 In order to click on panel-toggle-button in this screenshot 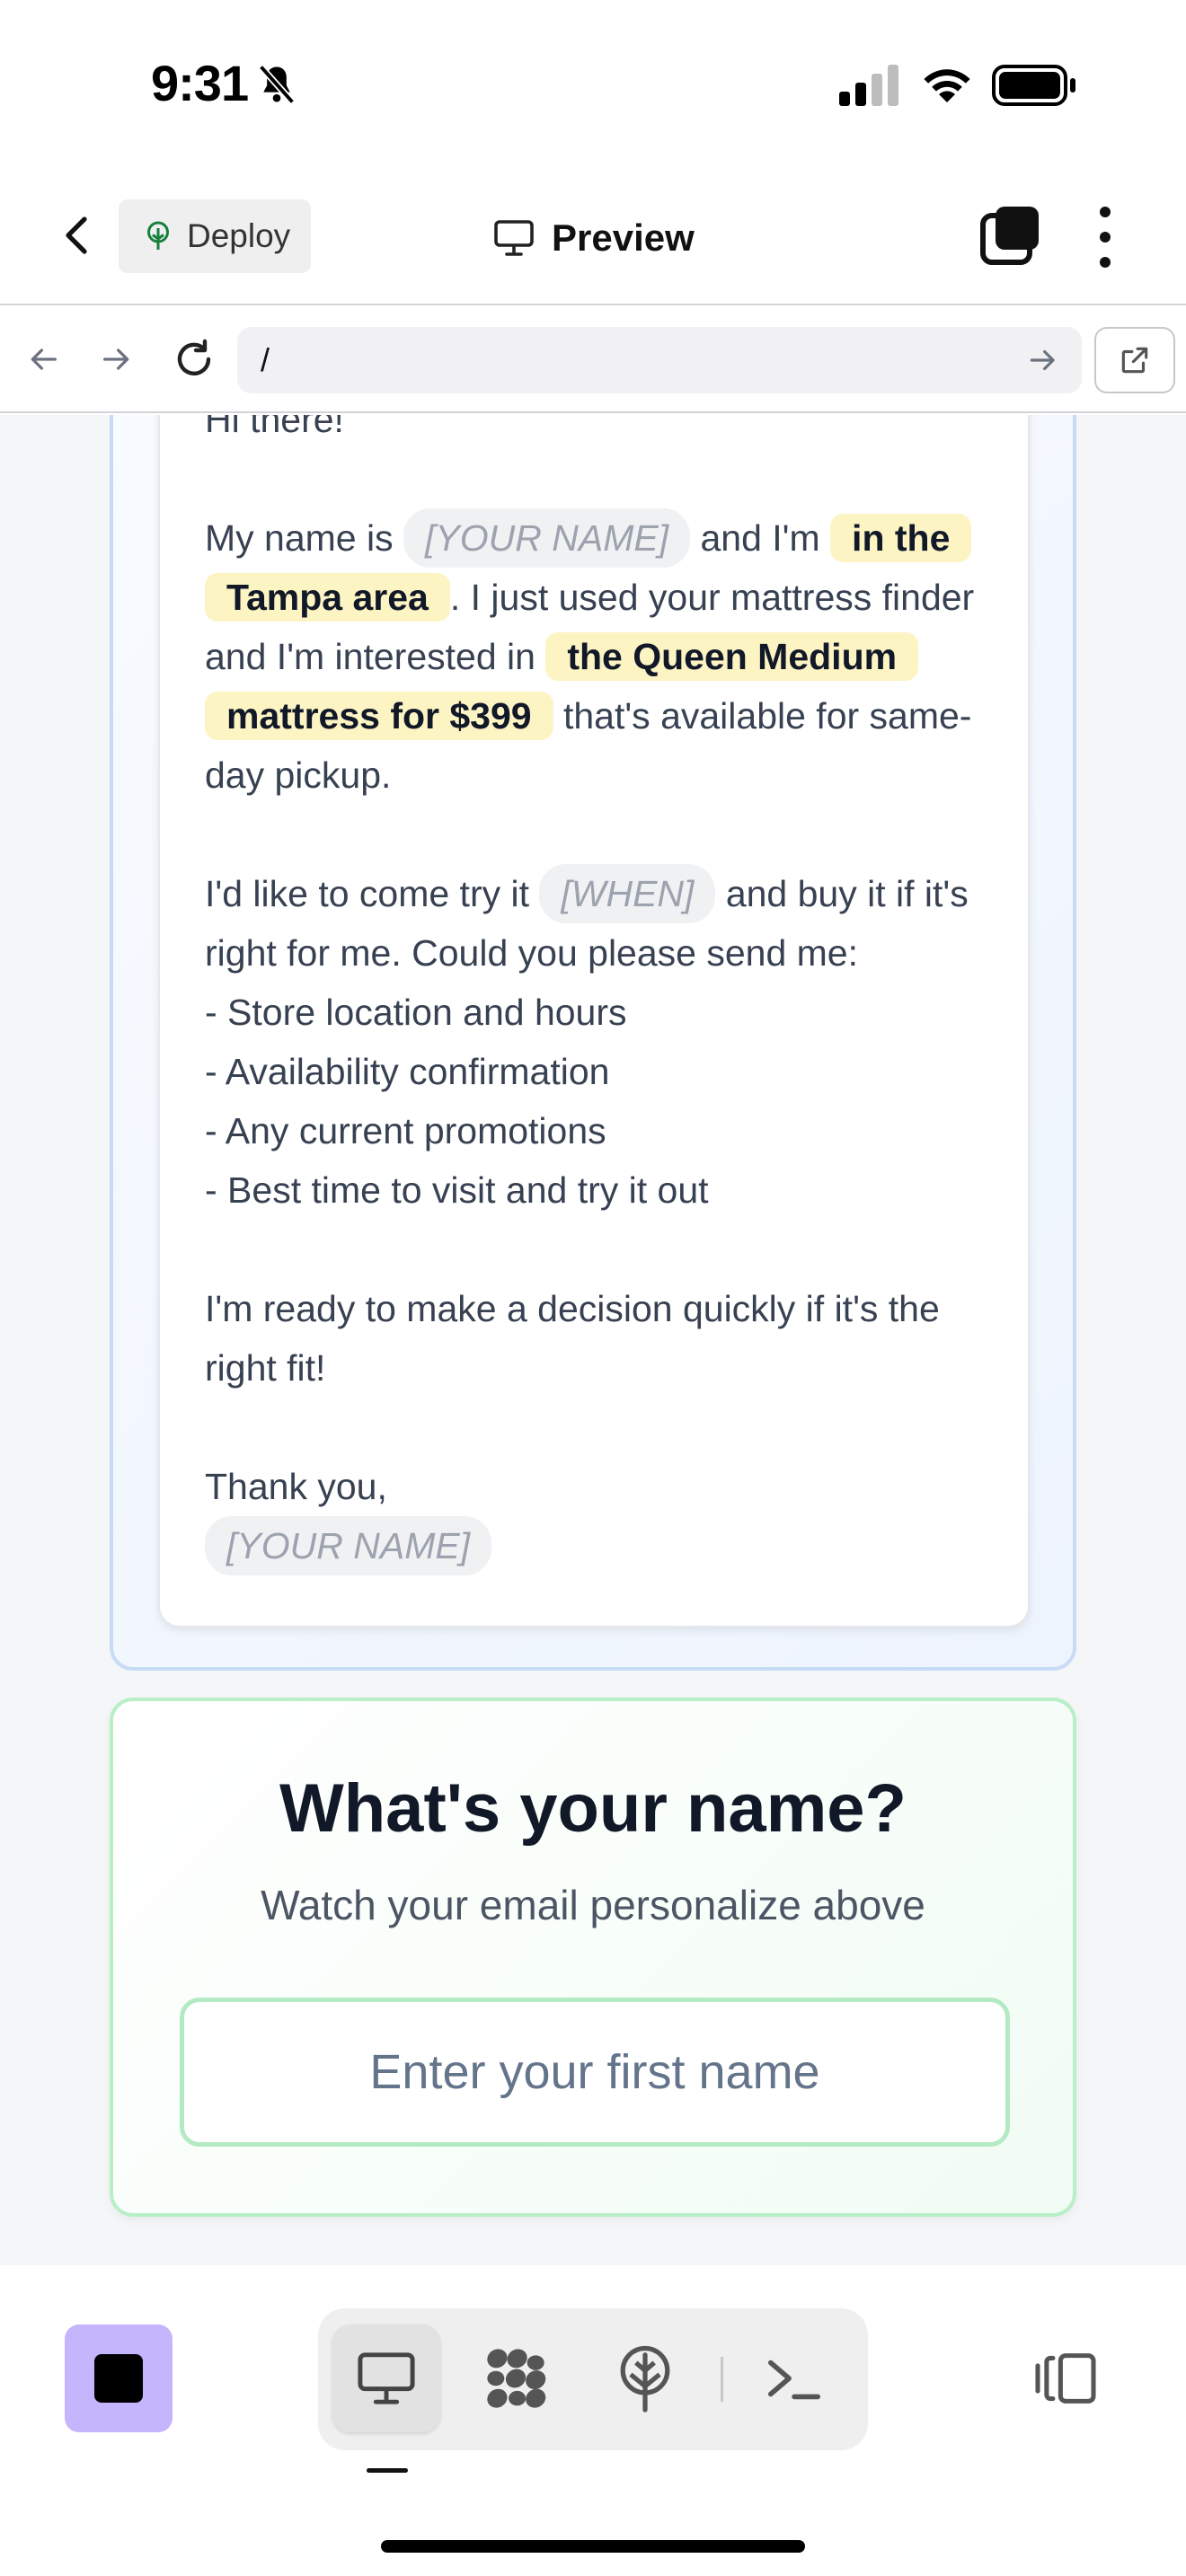, I will do `click(1066, 2378)`.